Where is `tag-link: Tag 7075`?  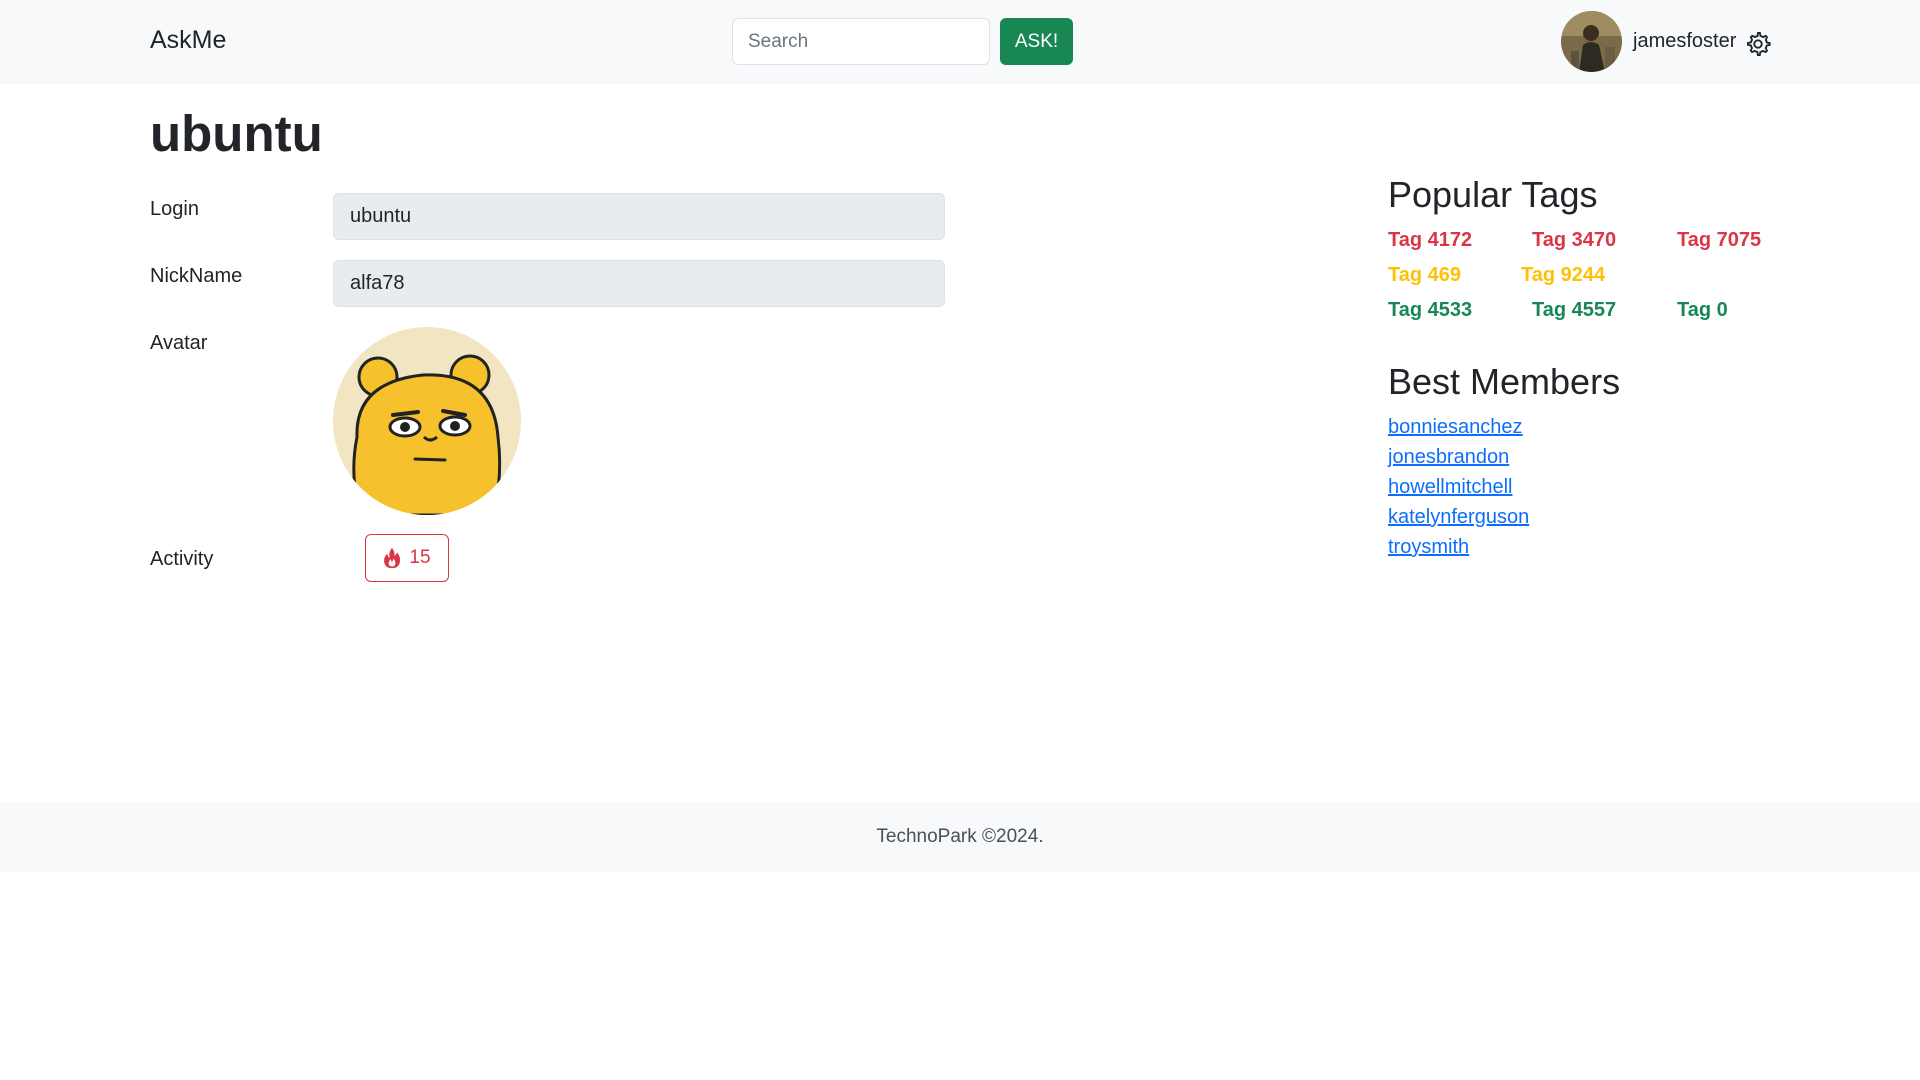
tag-link: Tag 7075 is located at coordinates (1719, 240).